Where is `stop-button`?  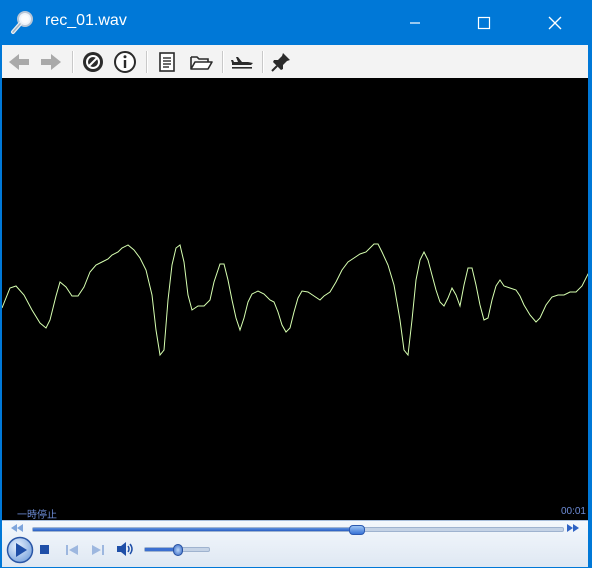 stop-button is located at coordinates (93, 61).